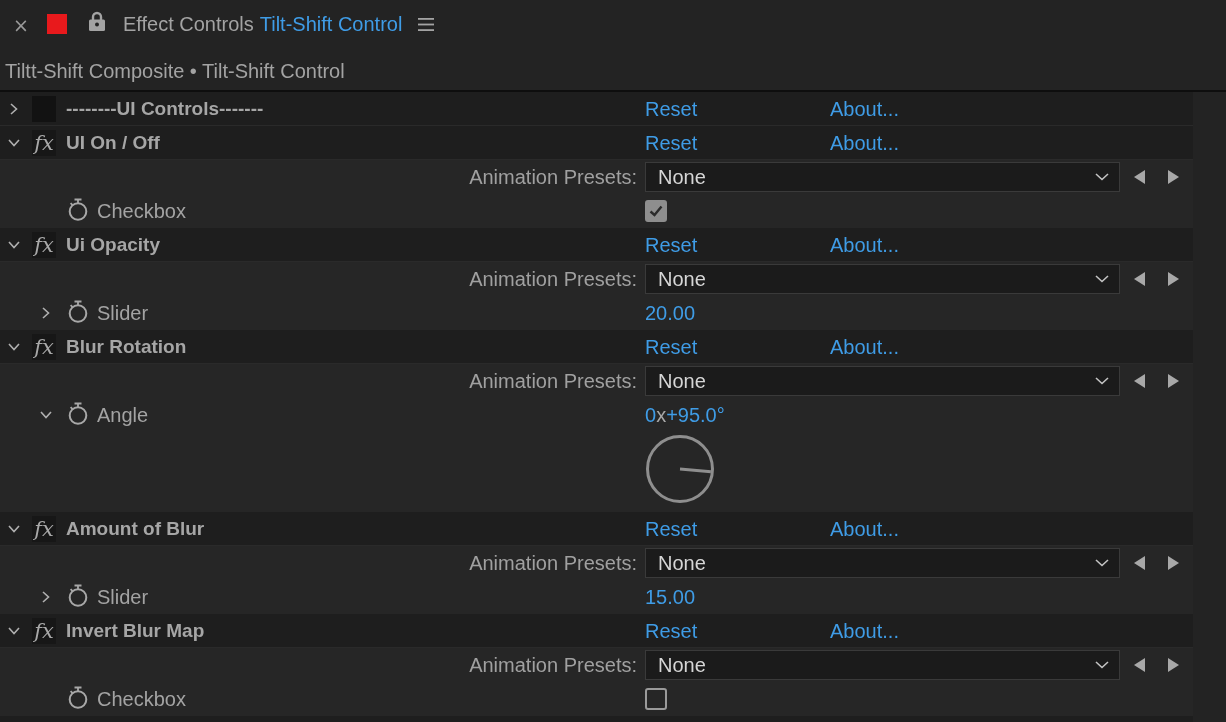 The width and height of the screenshot is (1226, 722). I want to click on effect-name: UI On / Off, so click(113, 142).